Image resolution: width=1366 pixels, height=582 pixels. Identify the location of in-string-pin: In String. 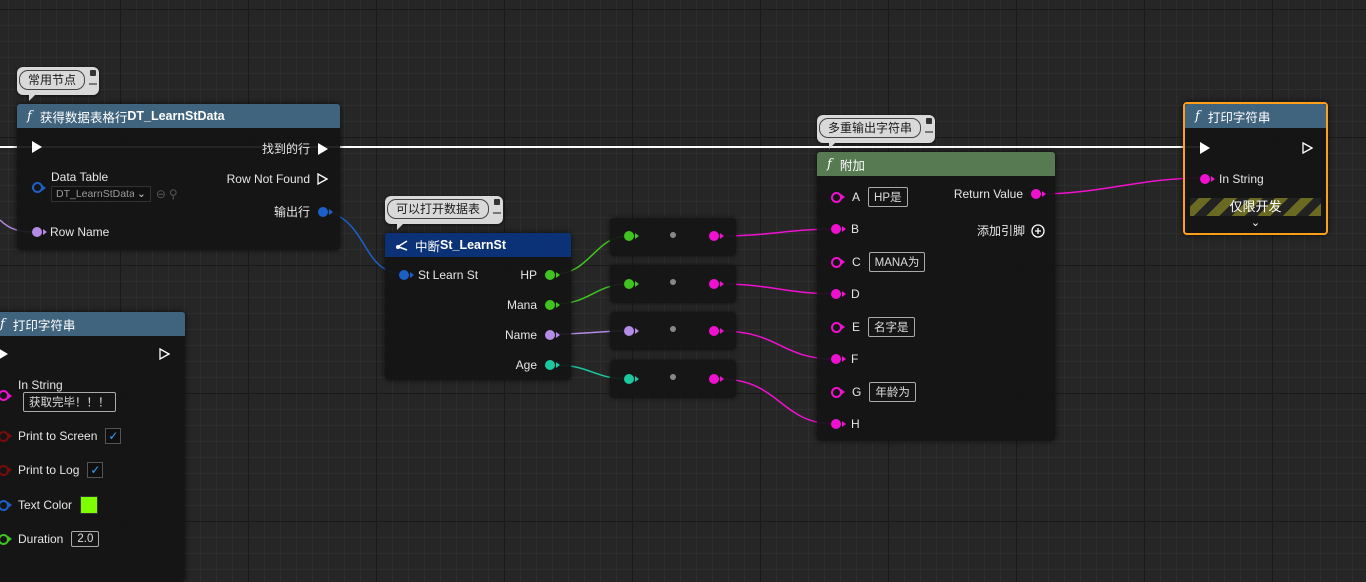
(1232, 179).